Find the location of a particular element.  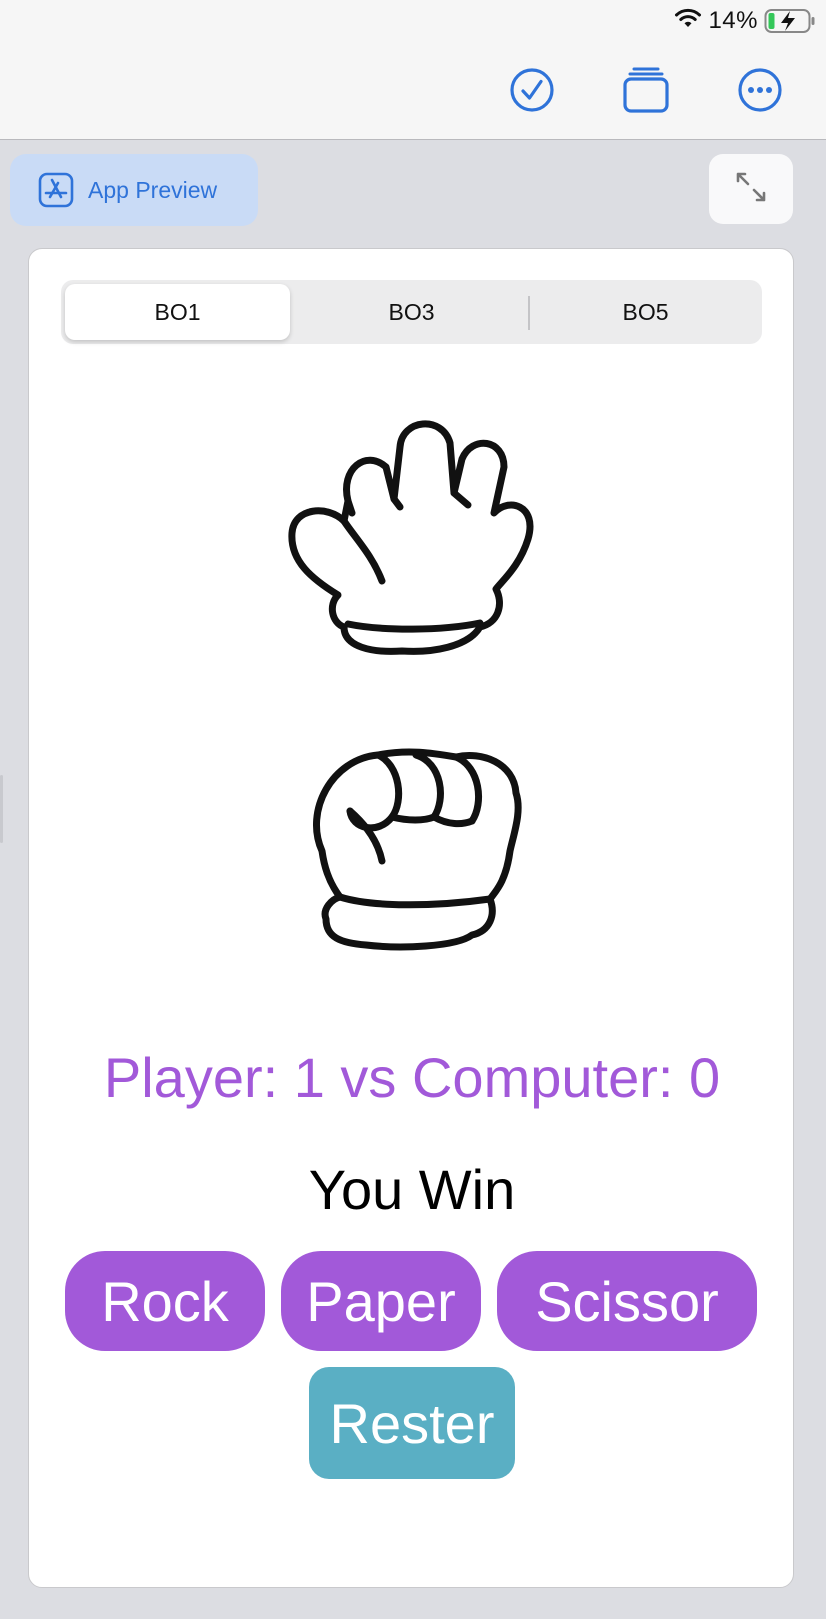

computer-choice is located at coordinates (412, 534).